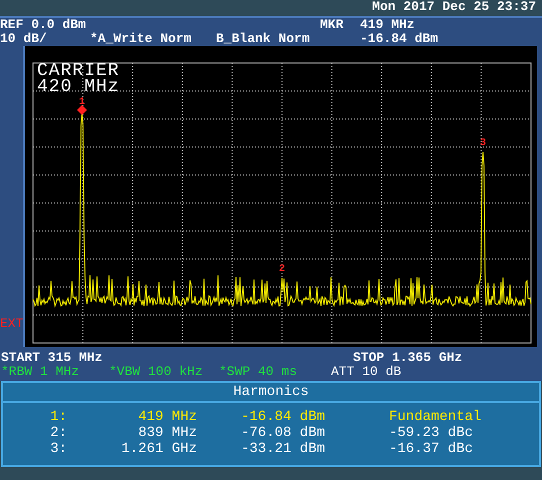 This screenshot has height=480, width=542. Describe the element at coordinates (431, 433) in the screenshot. I see `harmonic-relative: -59.23 dBc` at that location.